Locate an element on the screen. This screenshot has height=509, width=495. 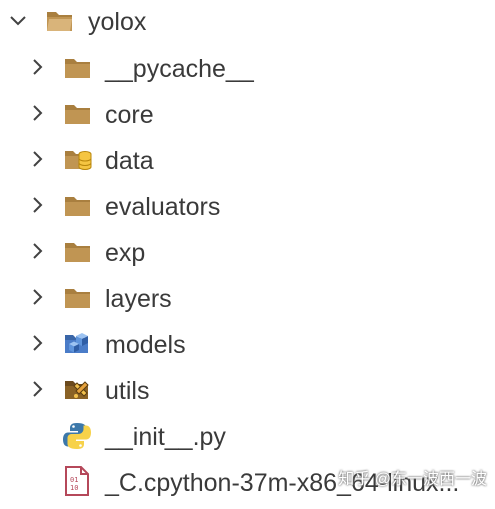
tree-label: __pycache__ is located at coordinates (179, 69).